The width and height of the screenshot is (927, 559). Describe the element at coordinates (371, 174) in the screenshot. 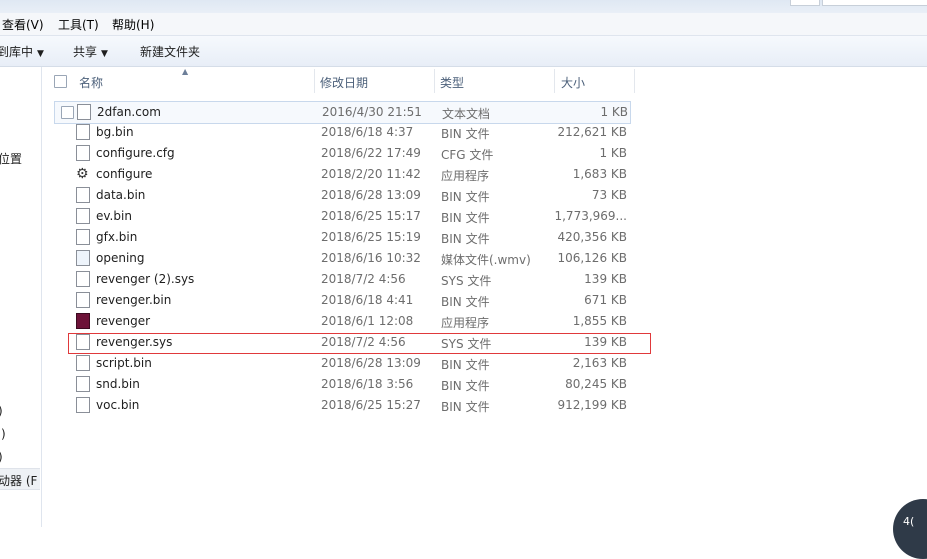

I see `file-date: 2018/2/20 11:42` at that location.